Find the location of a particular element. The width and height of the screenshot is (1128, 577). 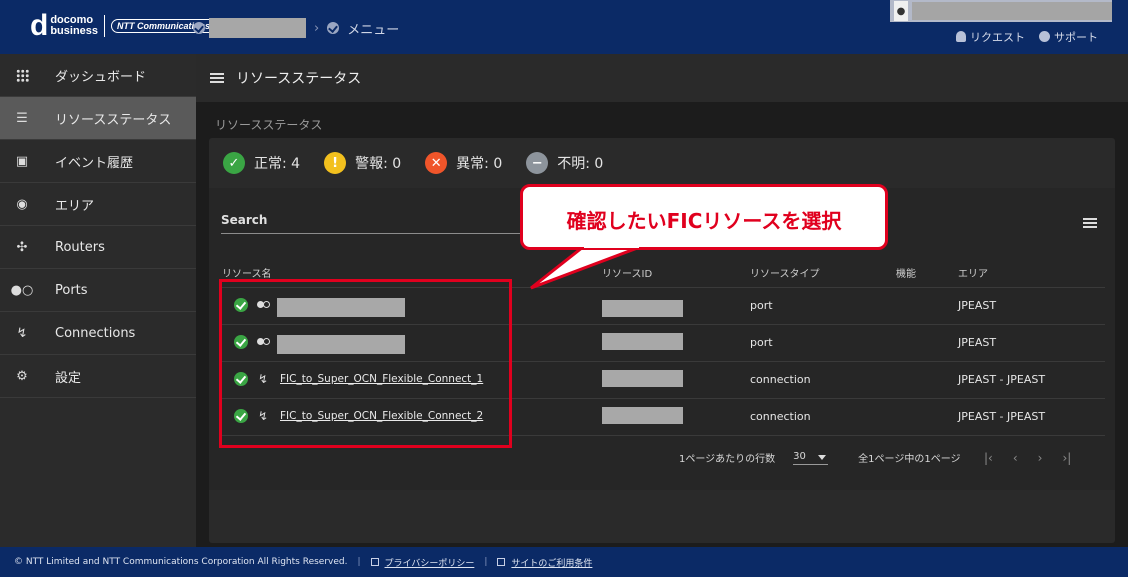

status-warning: ! 警報: 0 is located at coordinates (362, 163).